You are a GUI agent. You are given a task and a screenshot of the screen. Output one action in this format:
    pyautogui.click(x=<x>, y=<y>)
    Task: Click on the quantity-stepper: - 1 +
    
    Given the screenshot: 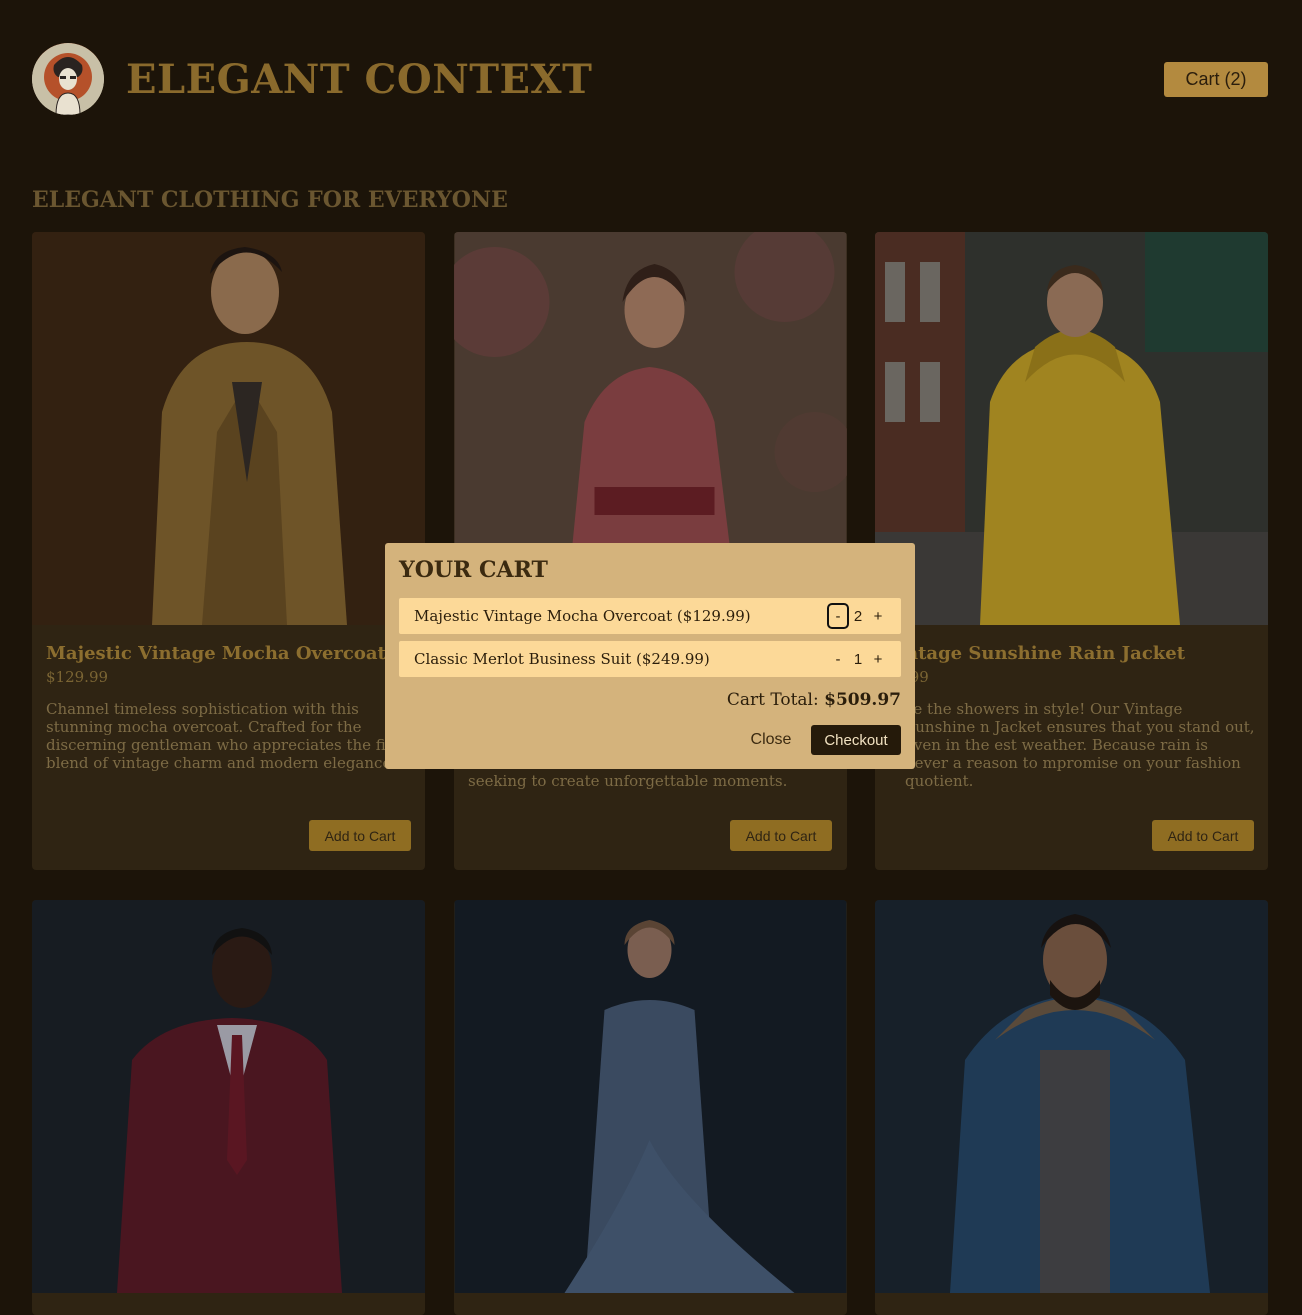 What is the action you would take?
    pyautogui.click(x=858, y=659)
    